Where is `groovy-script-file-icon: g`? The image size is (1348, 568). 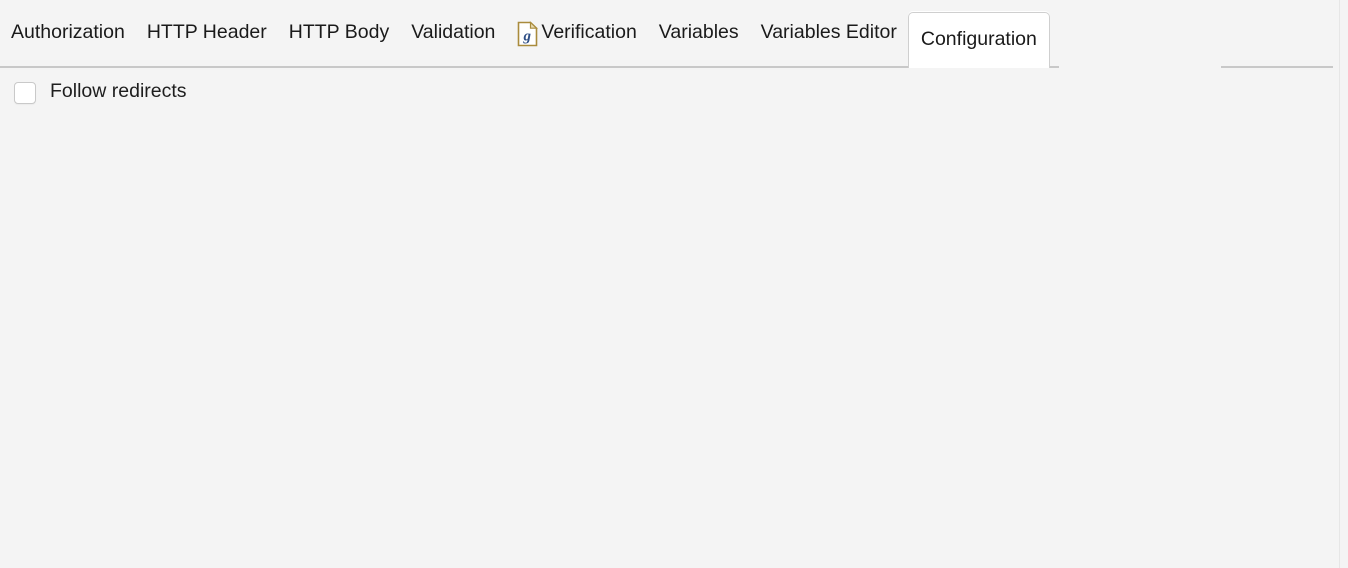 groovy-script-file-icon: g is located at coordinates (528, 34).